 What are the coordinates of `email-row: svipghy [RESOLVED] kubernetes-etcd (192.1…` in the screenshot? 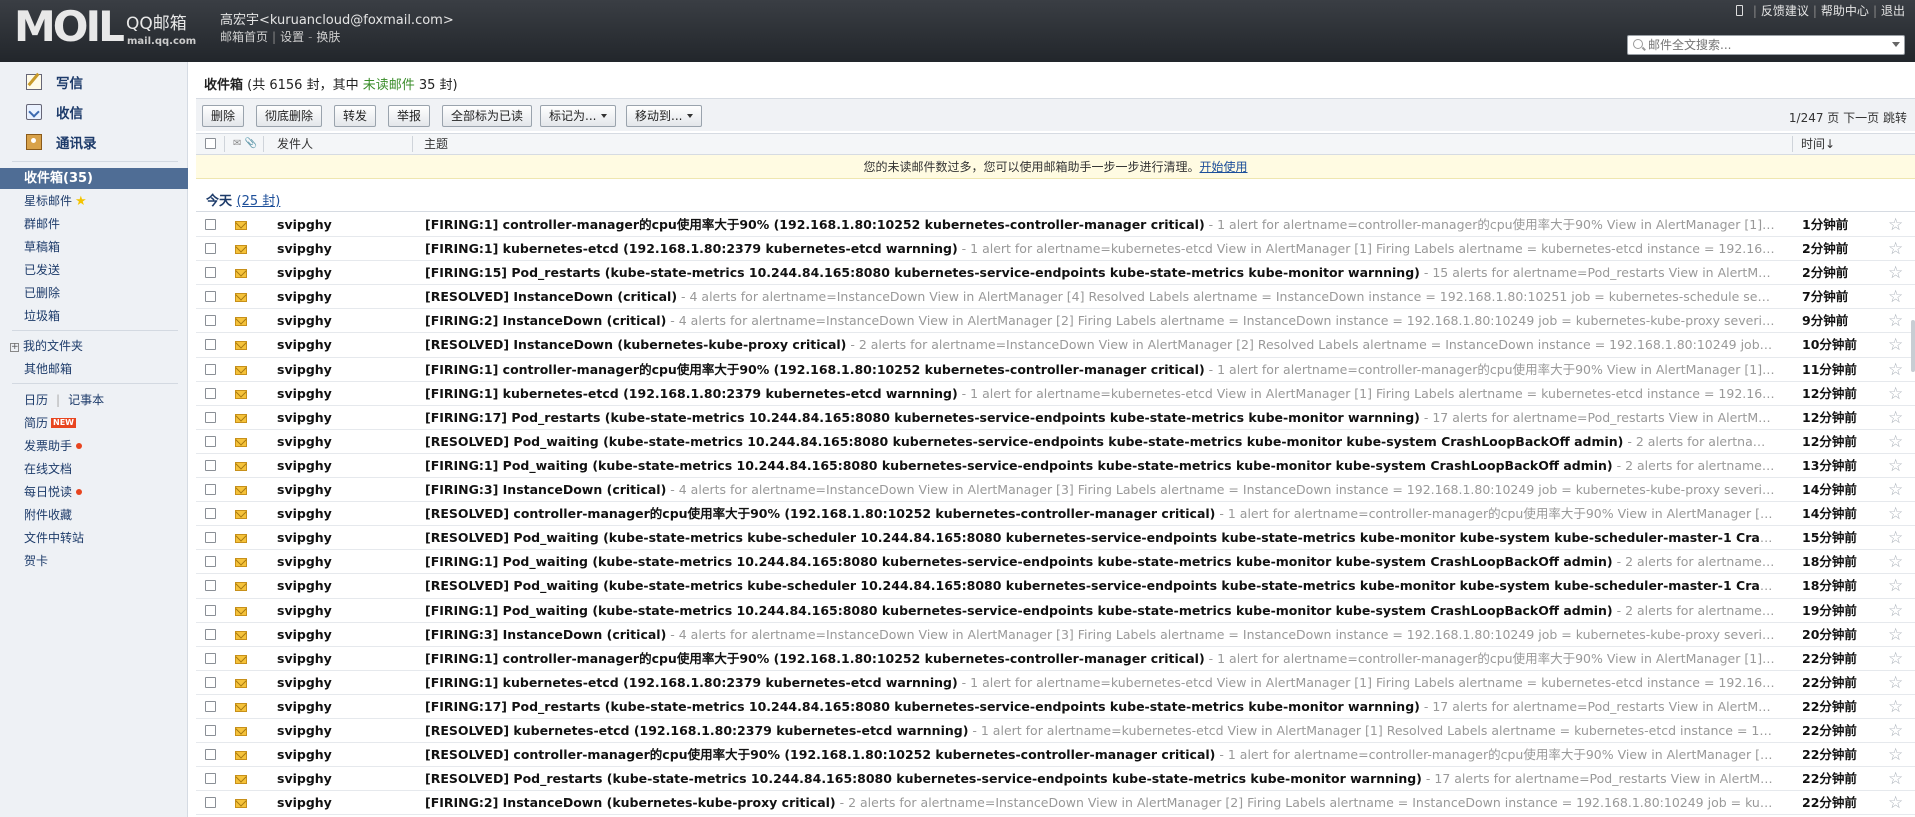 It's located at (1055, 731).